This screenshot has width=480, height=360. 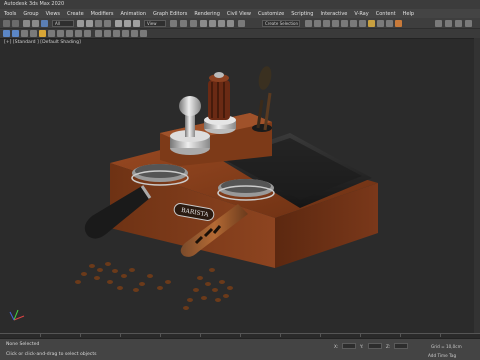 What do you see at coordinates (212, 23) in the screenshot?
I see `angle-snap-icon` at bounding box center [212, 23].